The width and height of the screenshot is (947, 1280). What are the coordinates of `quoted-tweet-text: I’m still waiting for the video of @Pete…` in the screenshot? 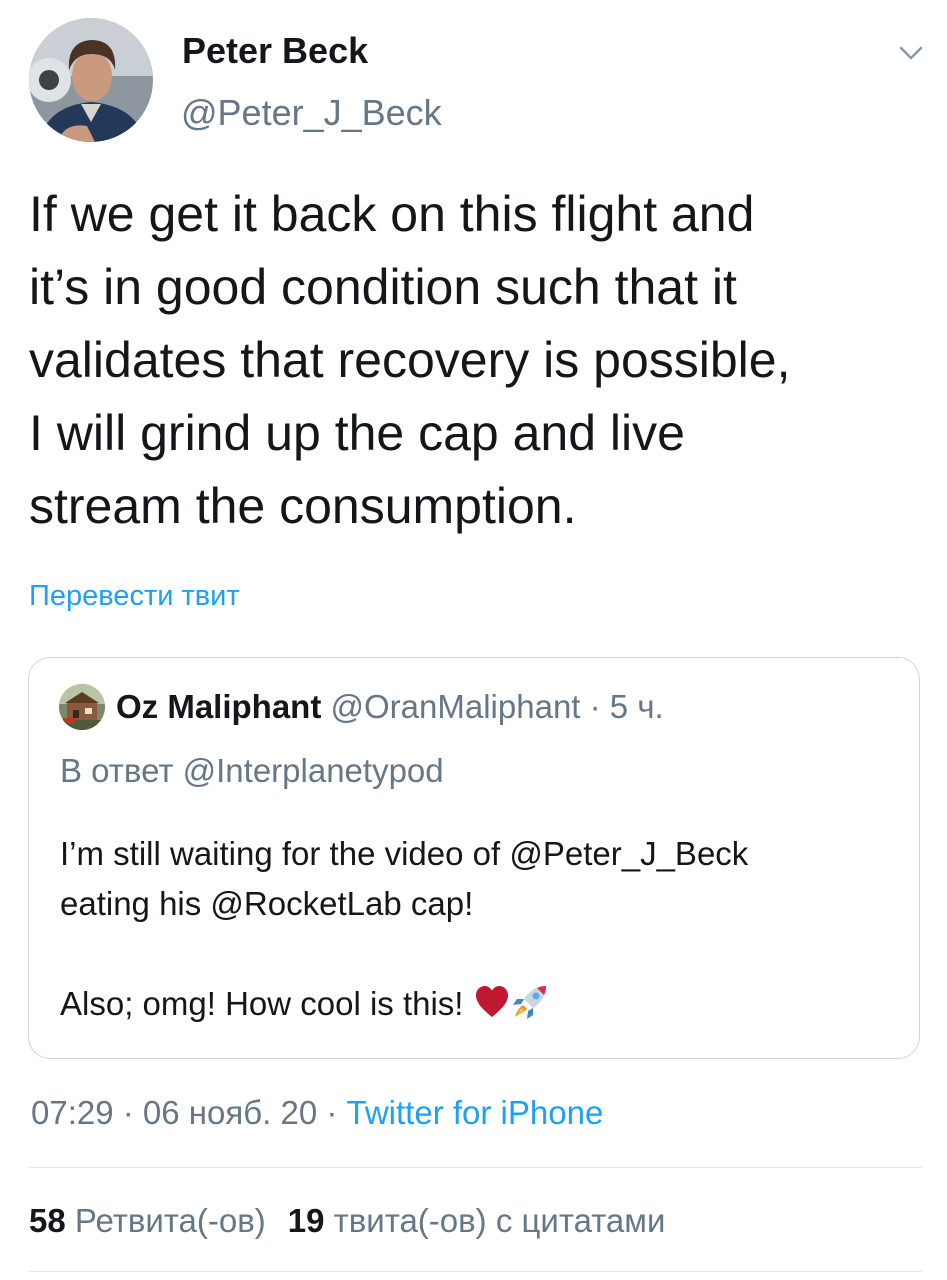 It's located at (485, 929).